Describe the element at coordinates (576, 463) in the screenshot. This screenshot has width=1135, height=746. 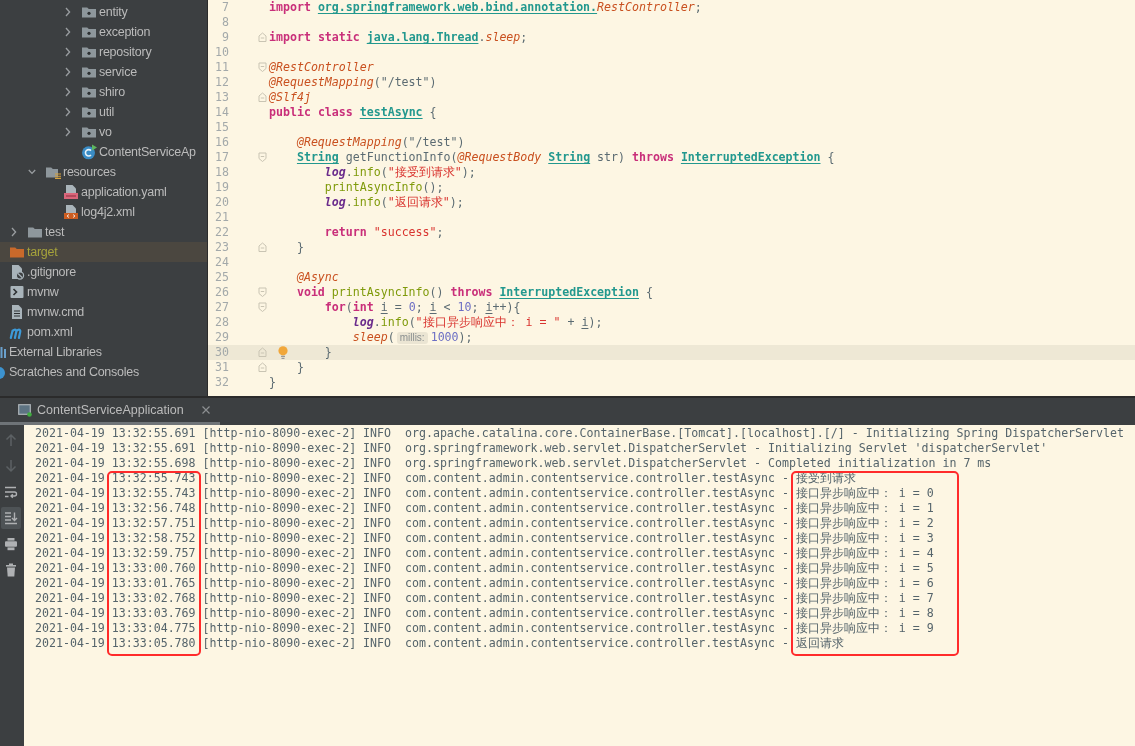
I see `log-logger: org.springframework.web.servlet.DispatcherServlet` at that location.